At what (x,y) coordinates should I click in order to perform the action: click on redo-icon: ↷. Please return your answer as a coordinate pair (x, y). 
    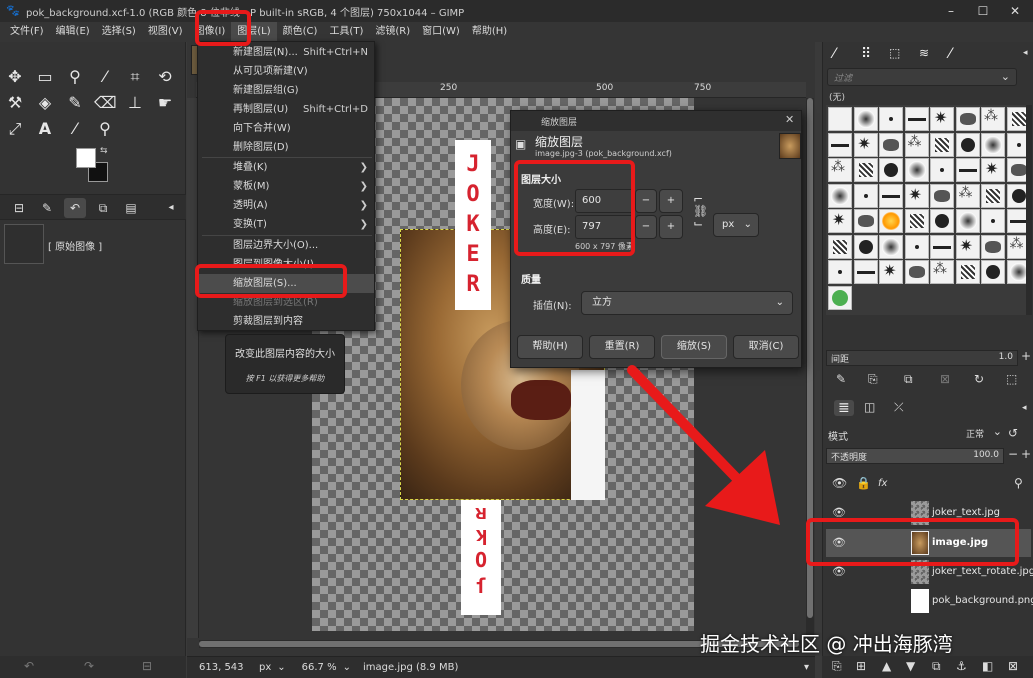
    Looking at the image, I should click on (89, 666).